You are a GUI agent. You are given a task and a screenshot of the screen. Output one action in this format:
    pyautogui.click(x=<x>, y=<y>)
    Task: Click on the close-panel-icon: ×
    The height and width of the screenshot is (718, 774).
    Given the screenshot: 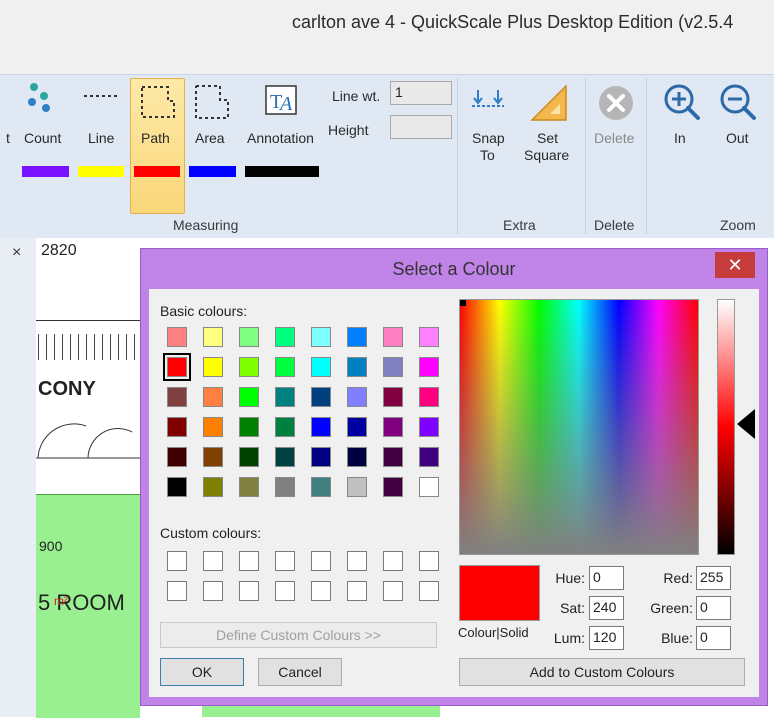 What is the action you would take?
    pyautogui.click(x=16, y=253)
    